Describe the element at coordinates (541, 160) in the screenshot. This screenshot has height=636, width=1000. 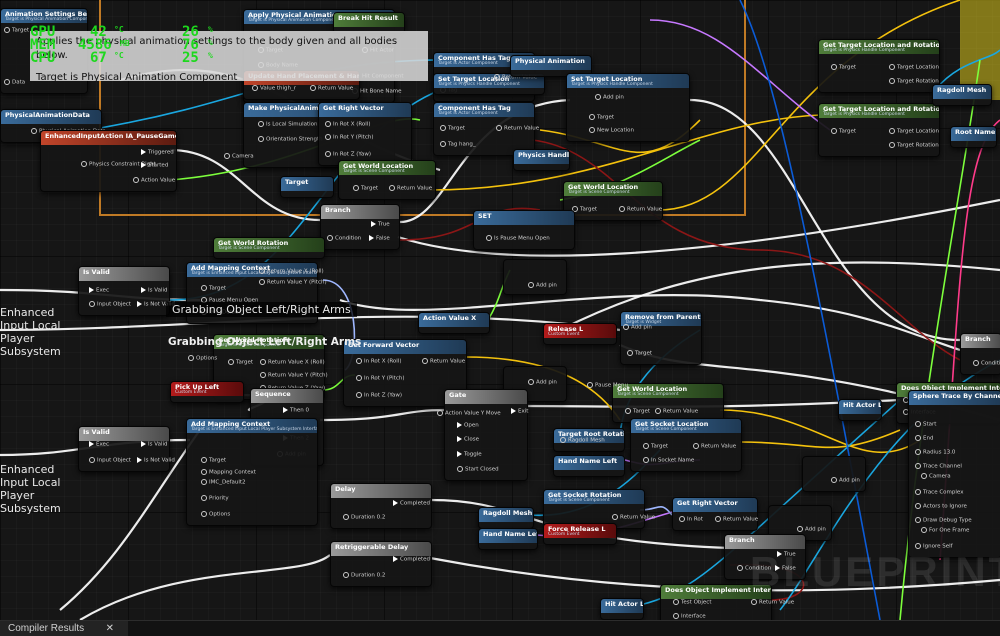
I see `node-physics-handle-r: Physics Handle R` at that location.